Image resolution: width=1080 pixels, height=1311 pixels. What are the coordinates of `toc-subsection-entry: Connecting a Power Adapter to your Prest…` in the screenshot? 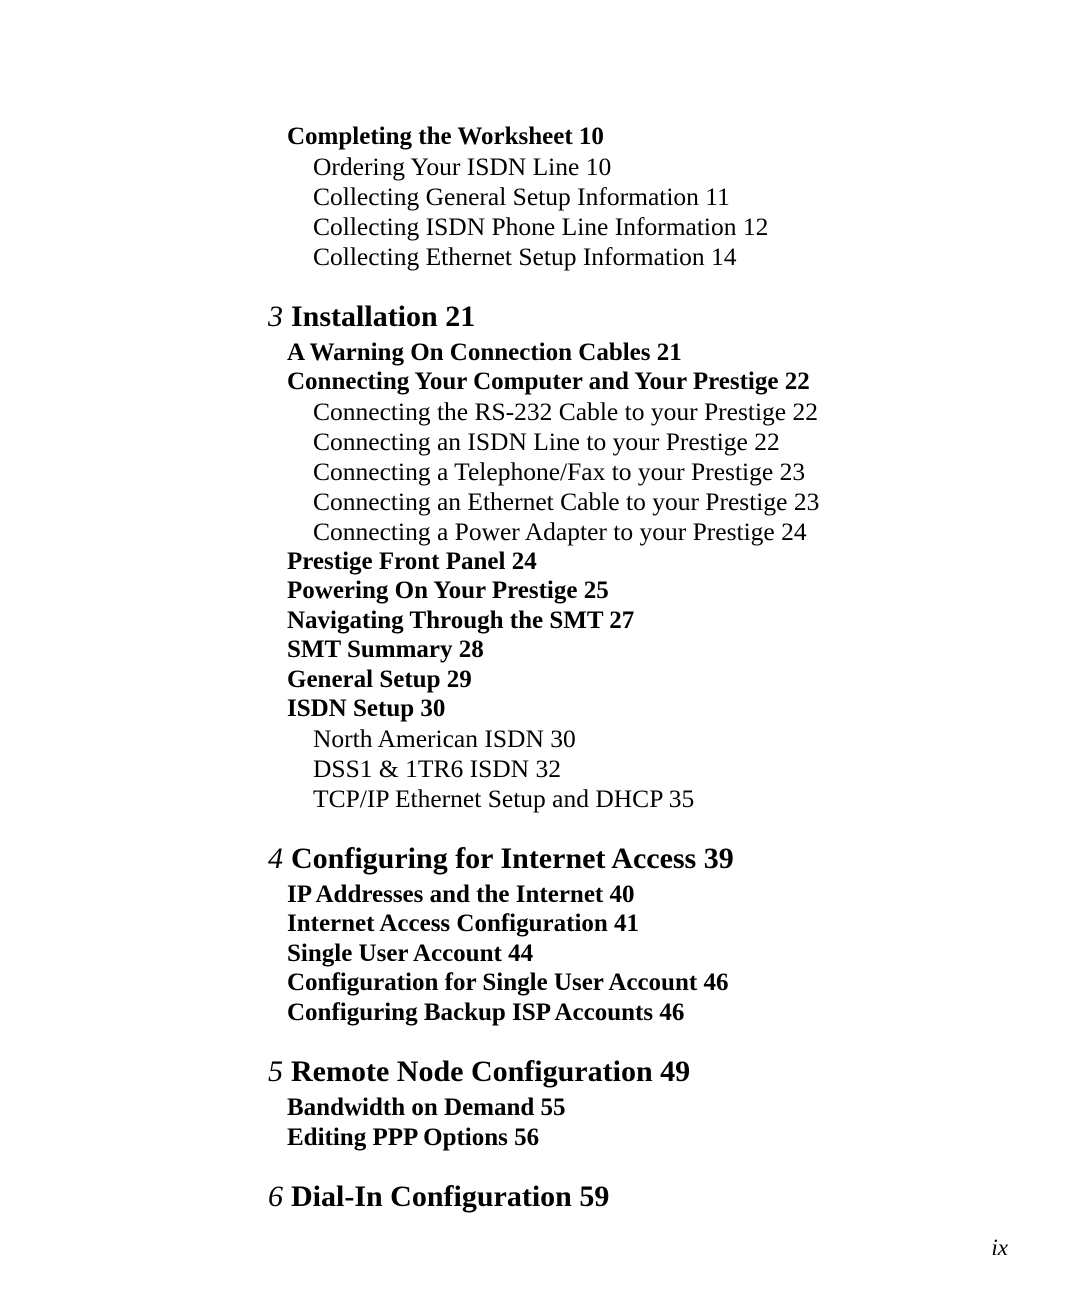 It's located at (540, 532).